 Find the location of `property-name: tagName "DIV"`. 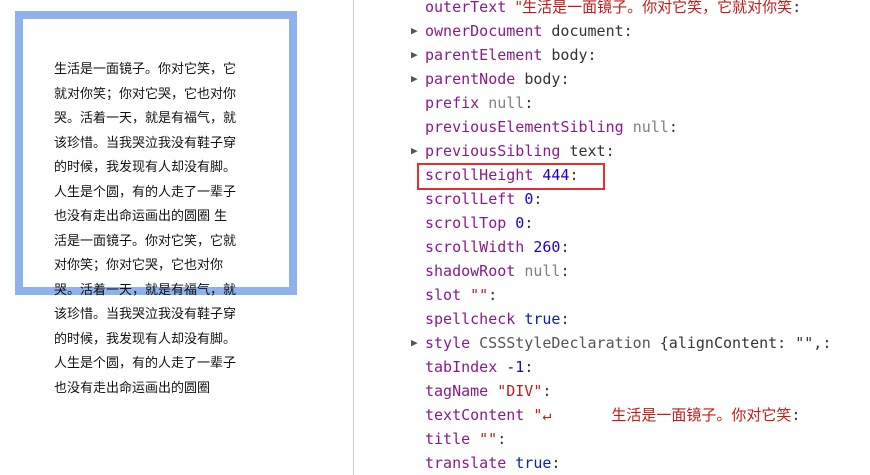

property-name: tagName "DIV" is located at coordinates (488, 391).